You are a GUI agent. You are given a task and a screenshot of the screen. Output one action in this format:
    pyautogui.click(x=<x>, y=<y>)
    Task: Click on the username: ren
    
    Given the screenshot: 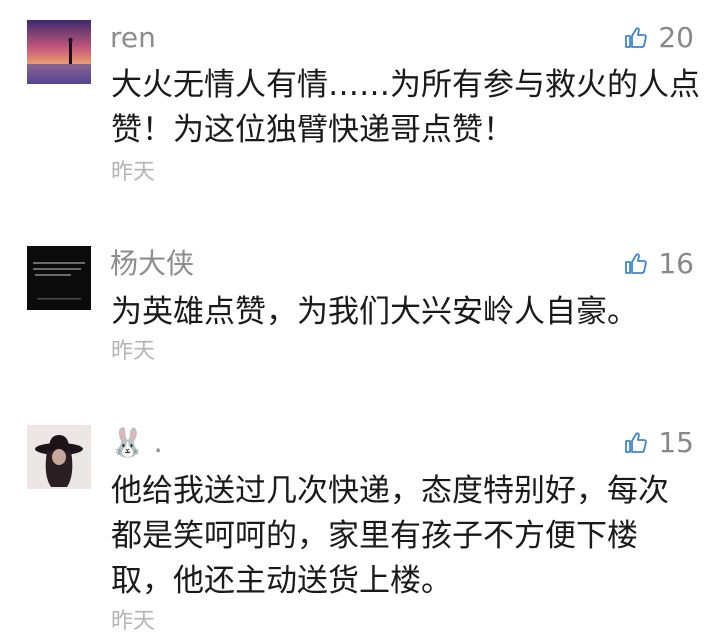 What is the action you would take?
    pyautogui.click(x=133, y=38)
    